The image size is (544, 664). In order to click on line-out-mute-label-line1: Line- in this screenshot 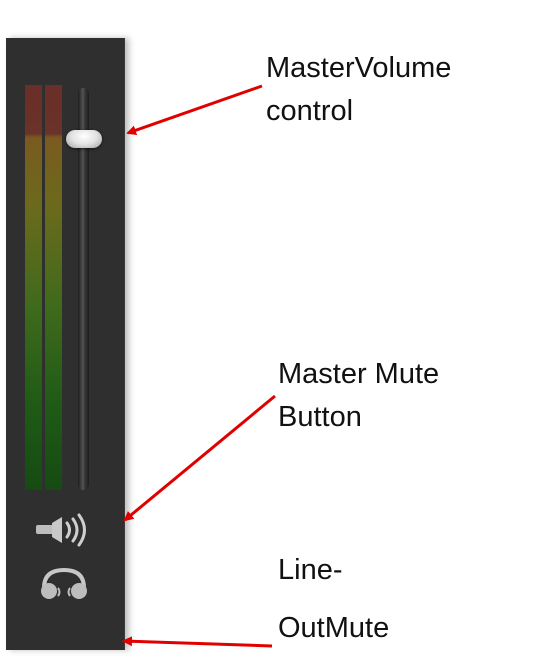, I will do `click(310, 570)`.